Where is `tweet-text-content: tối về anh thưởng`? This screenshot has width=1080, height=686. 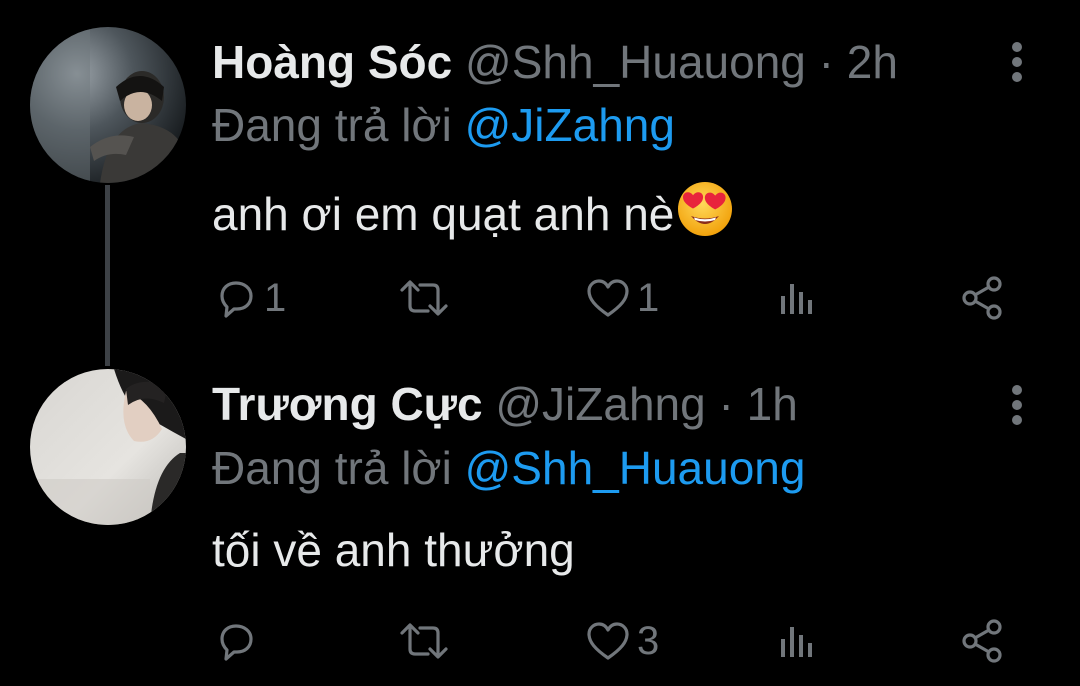
tweet-text-content: tối về anh thưởng is located at coordinates (393, 550).